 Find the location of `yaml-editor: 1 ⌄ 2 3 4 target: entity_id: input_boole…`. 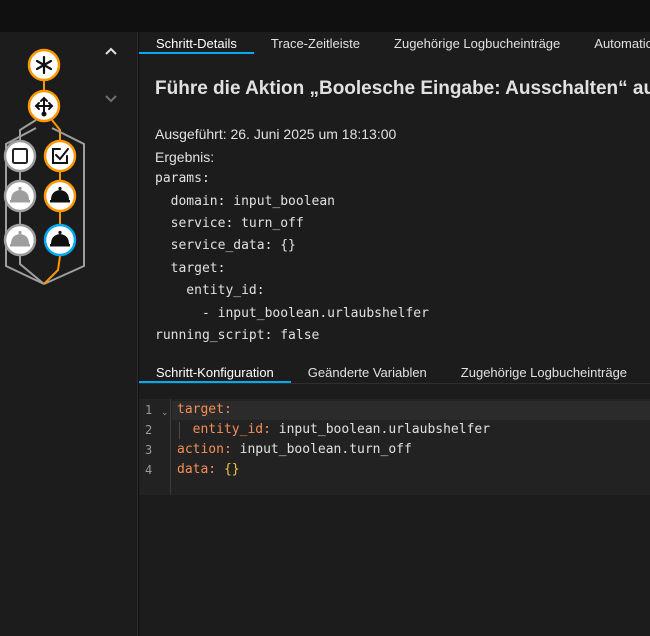

yaml-editor: 1 ⌄ 2 3 4 target: entity_id: input_boole… is located at coordinates (394, 447).